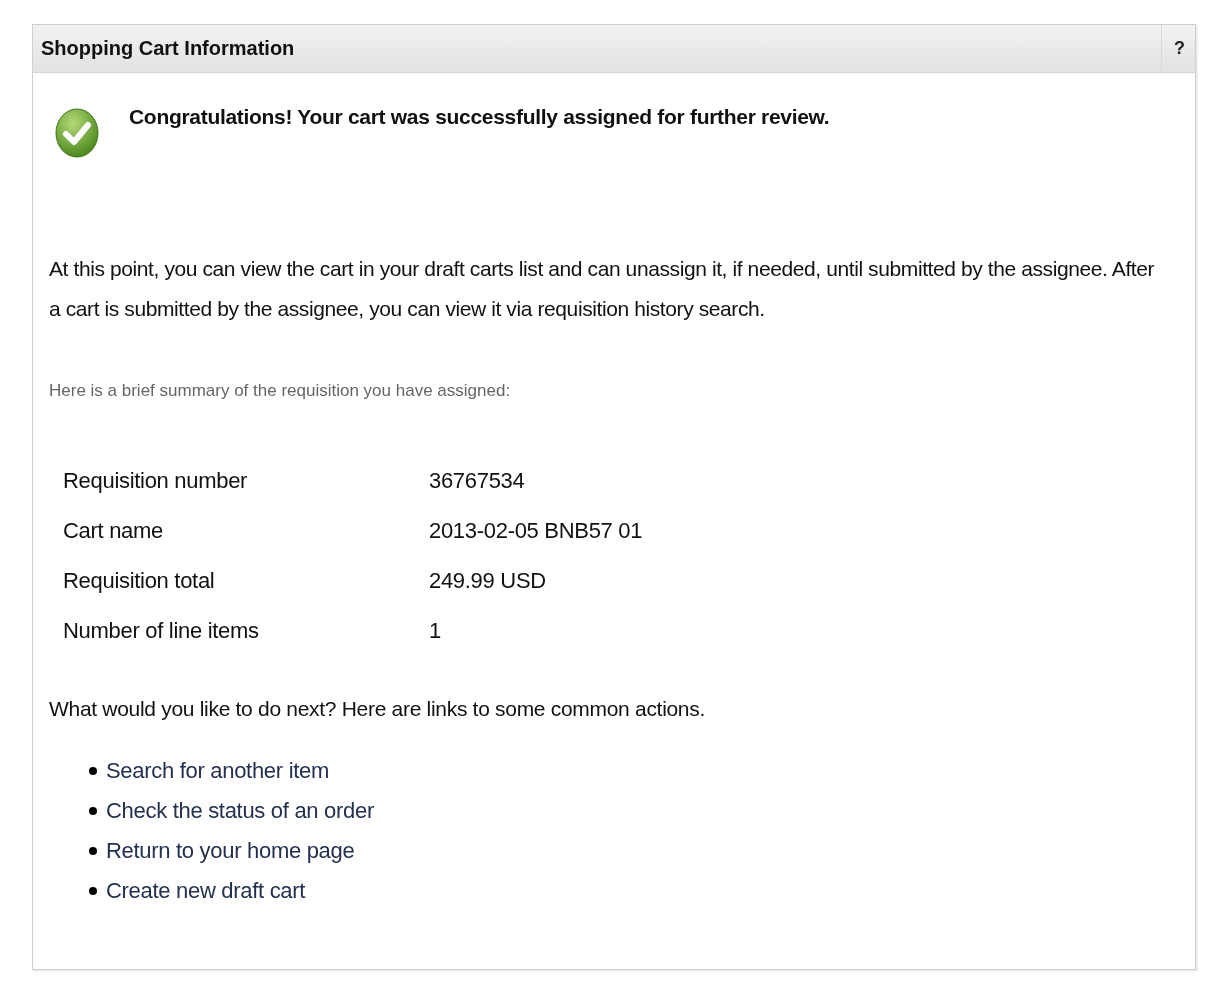  I want to click on summary-value: 249.99 USD, so click(488, 581).